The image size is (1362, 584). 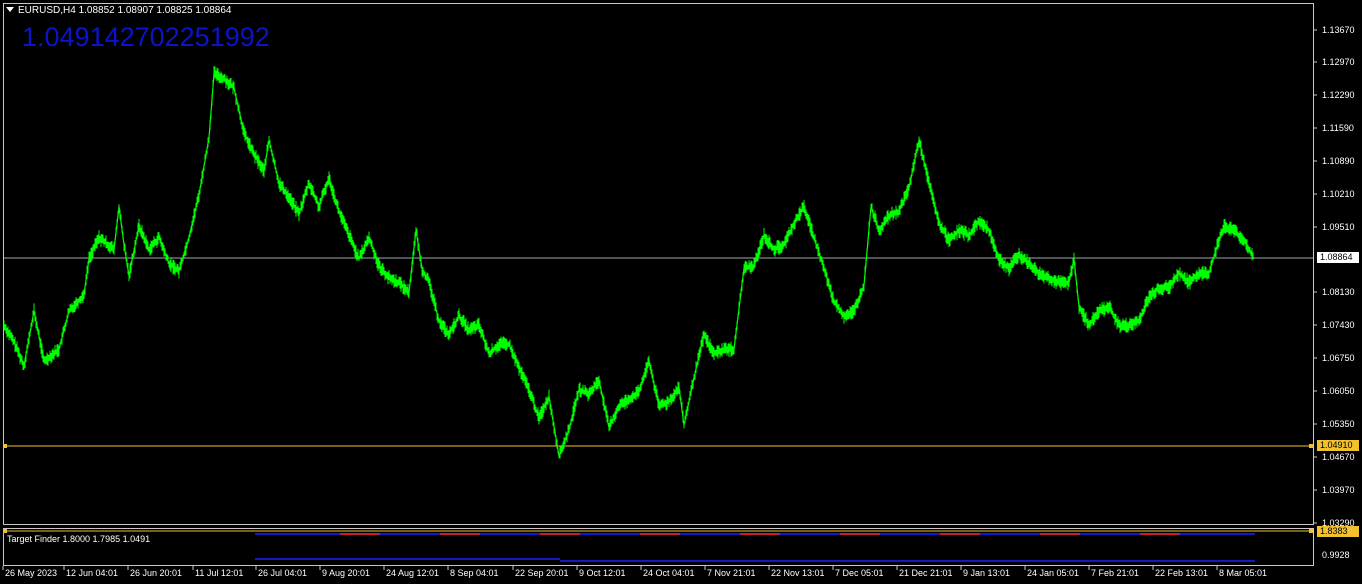 What do you see at coordinates (1338, 445) in the screenshot?
I see `target-price-tag: 1.04910` at bounding box center [1338, 445].